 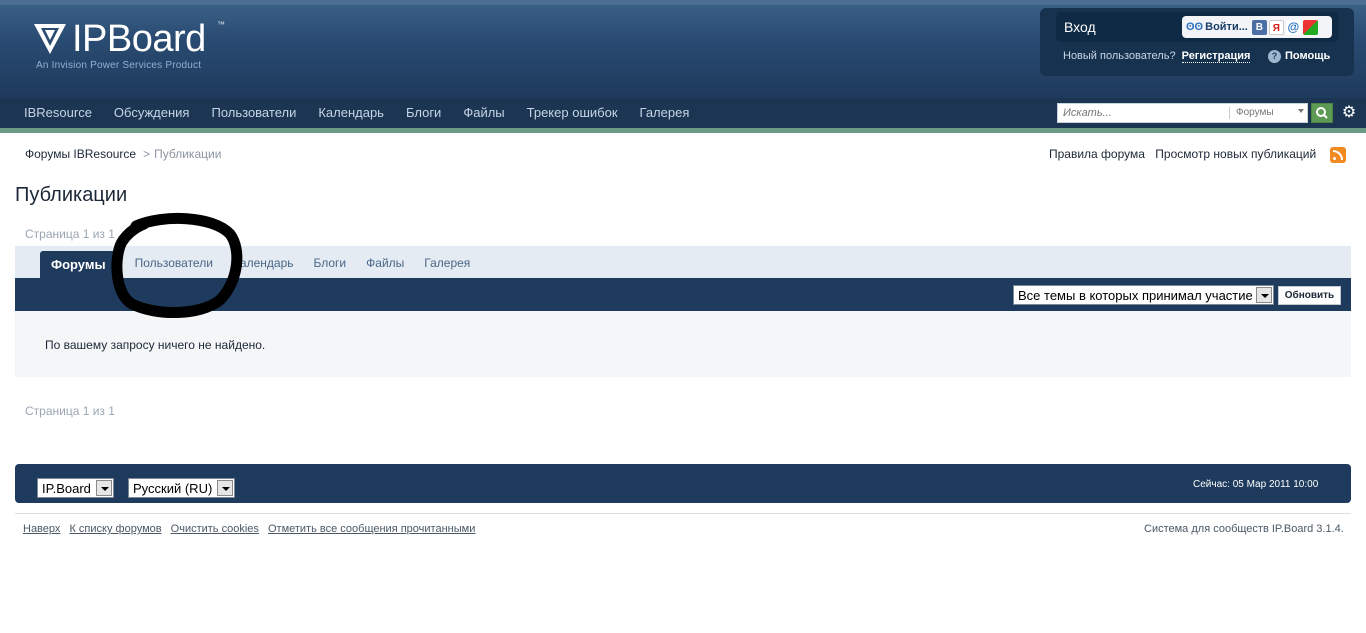 I want to click on page-title: Публикации, so click(x=71, y=195).